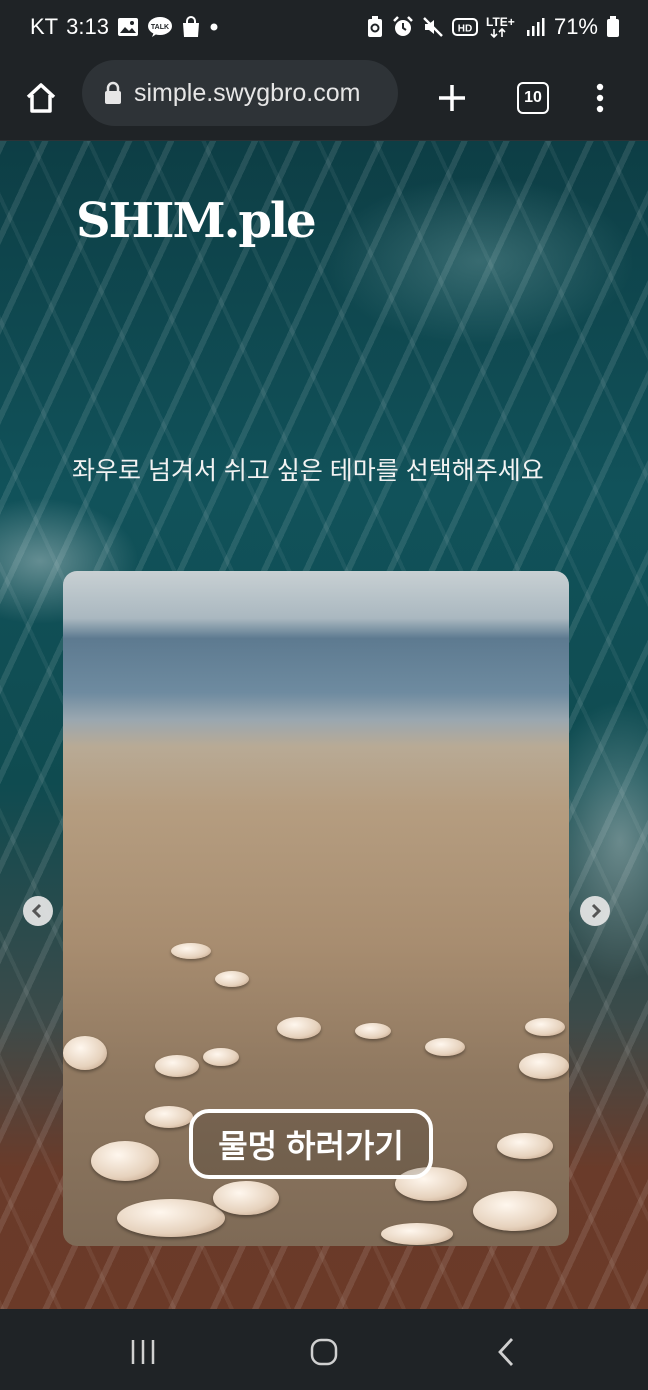  I want to click on hd-icon: HD, so click(464, 27).